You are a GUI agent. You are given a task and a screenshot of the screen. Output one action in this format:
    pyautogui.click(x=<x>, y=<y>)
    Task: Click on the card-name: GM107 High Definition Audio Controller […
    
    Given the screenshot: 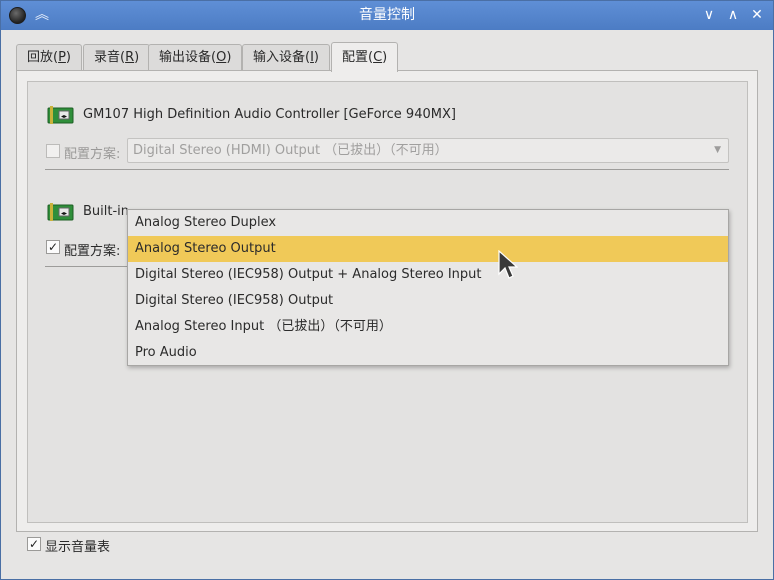 What is the action you would take?
    pyautogui.click(x=269, y=114)
    